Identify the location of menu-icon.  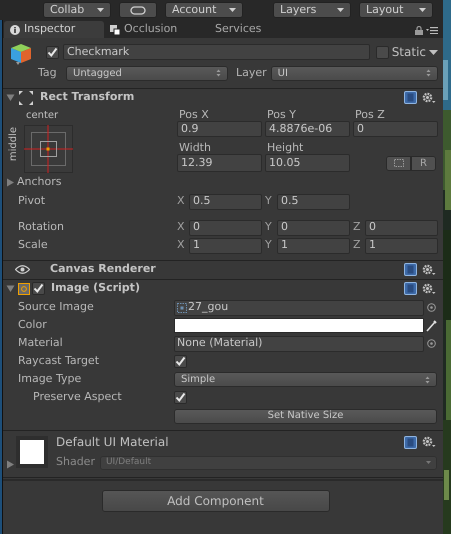
(432, 30).